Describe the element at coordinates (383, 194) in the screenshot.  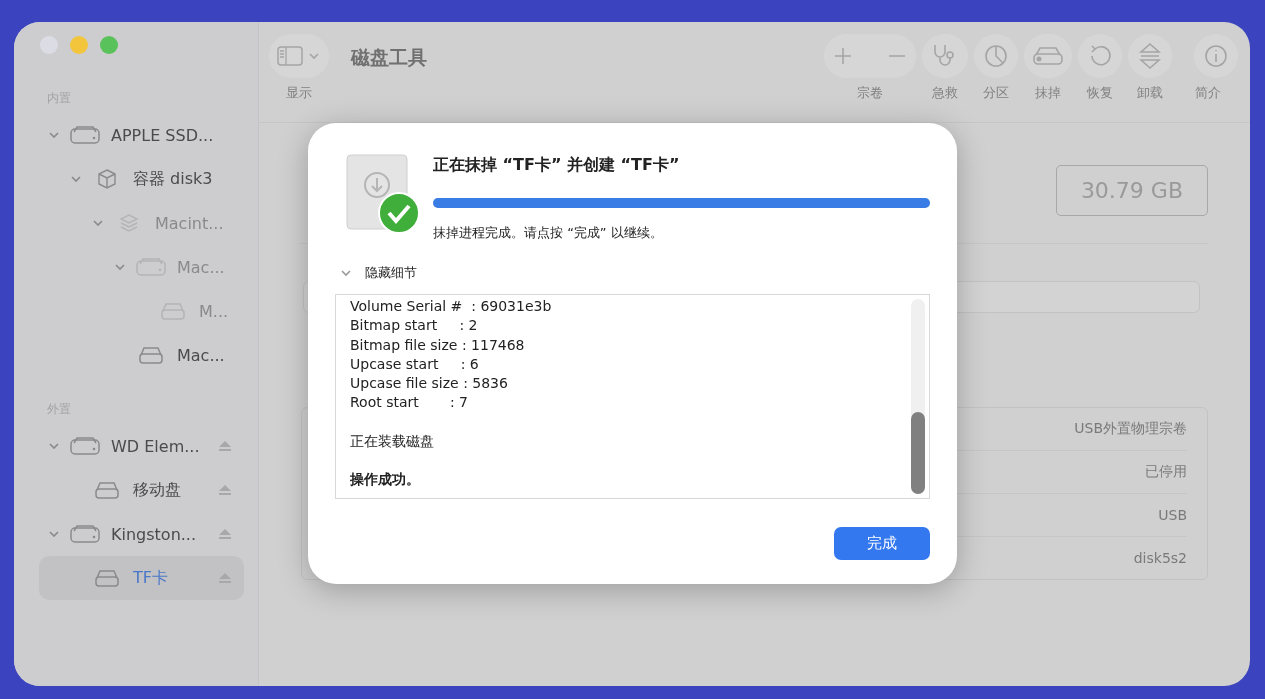
I see `drive-check-icon` at that location.